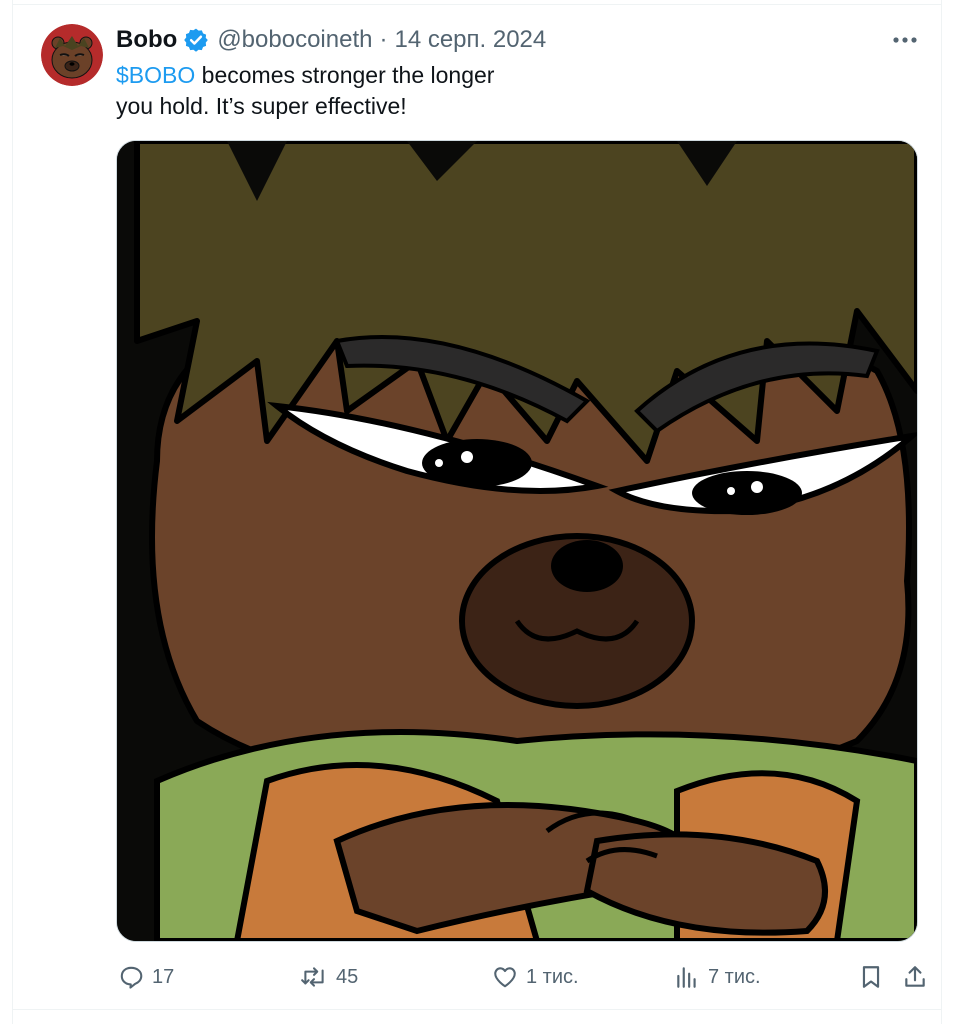  Describe the element at coordinates (146, 40) in the screenshot. I see `author-name: Bobo` at that location.